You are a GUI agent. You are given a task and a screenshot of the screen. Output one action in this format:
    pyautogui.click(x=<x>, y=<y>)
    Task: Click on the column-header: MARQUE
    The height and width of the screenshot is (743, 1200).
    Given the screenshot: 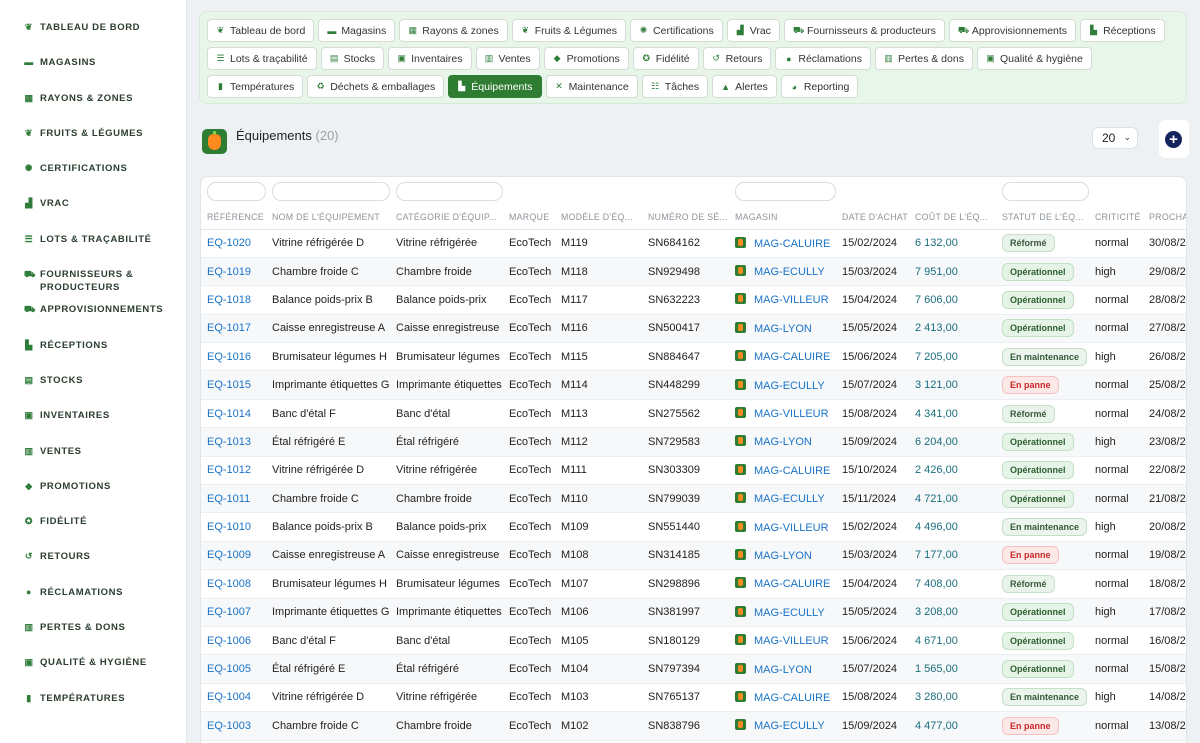 What is the action you would take?
    pyautogui.click(x=529, y=217)
    